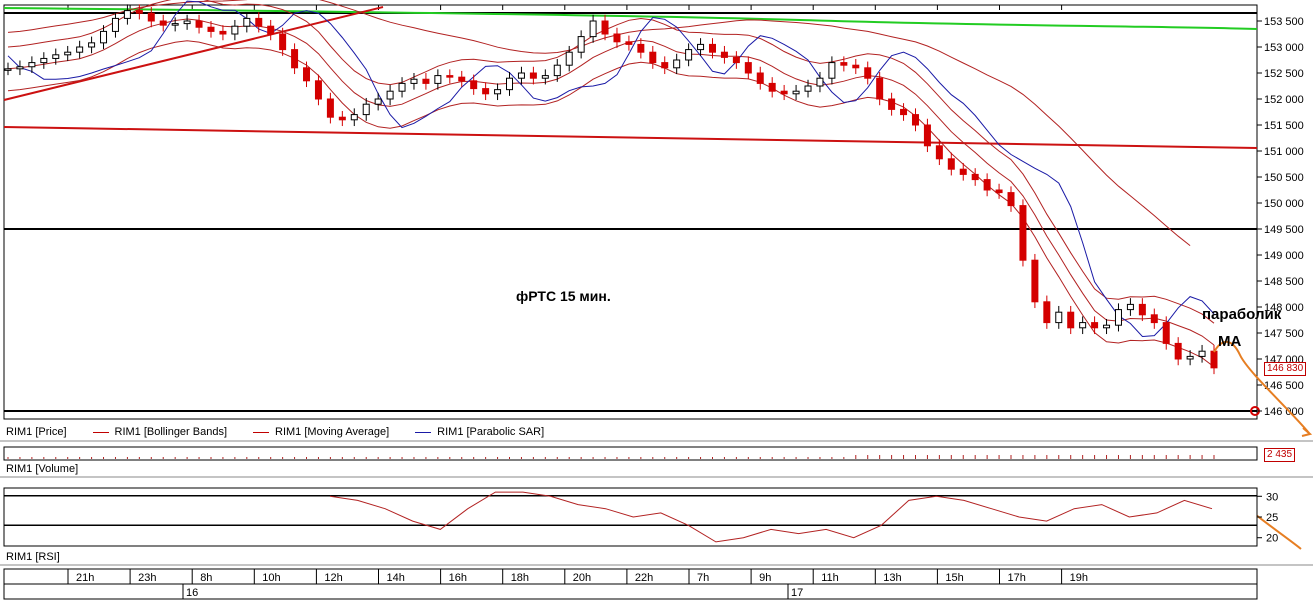 The height and width of the screenshot is (602, 1313). I want to click on time-label: 15h, so click(954, 578).